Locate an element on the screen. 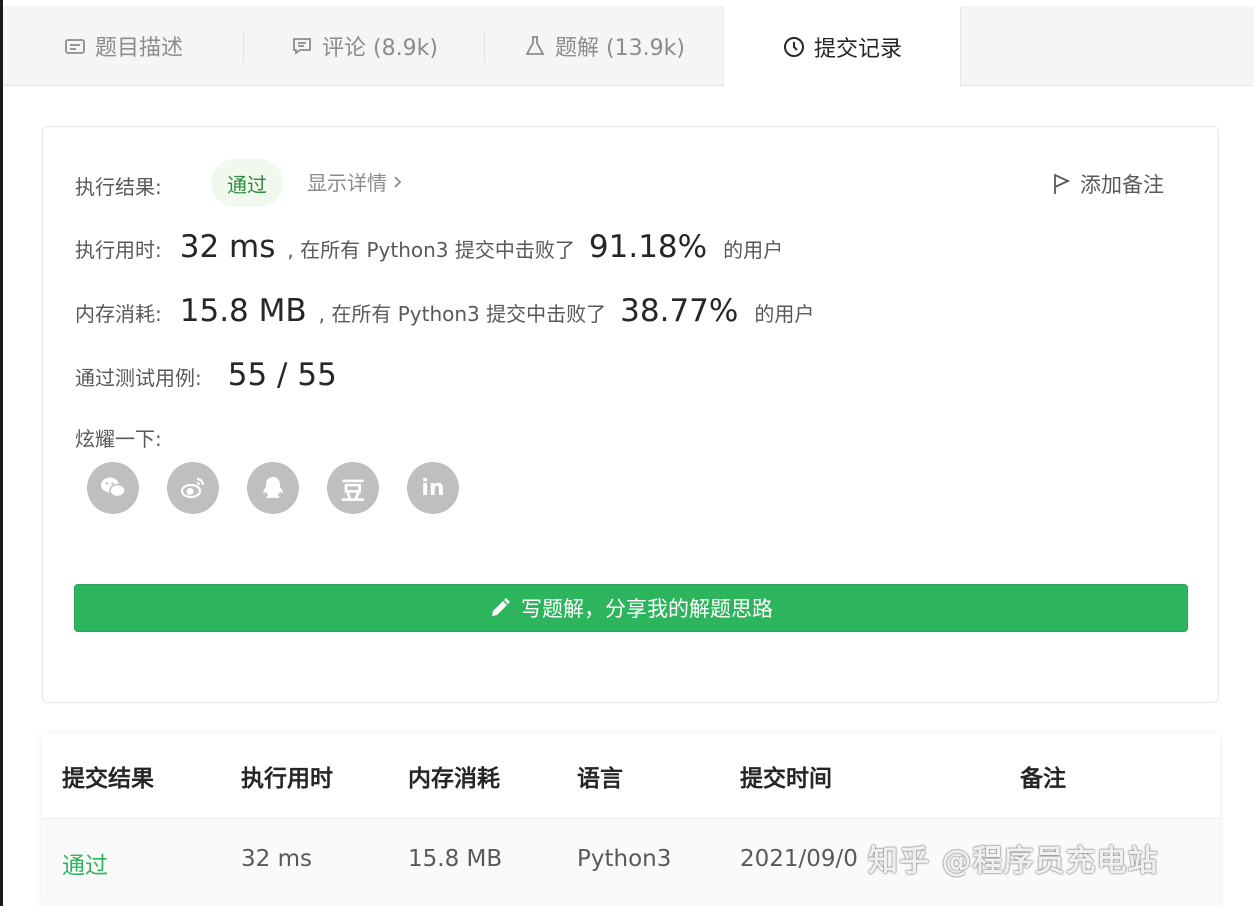  tab-comments: 评论 (8.9k) is located at coordinates (364, 46).